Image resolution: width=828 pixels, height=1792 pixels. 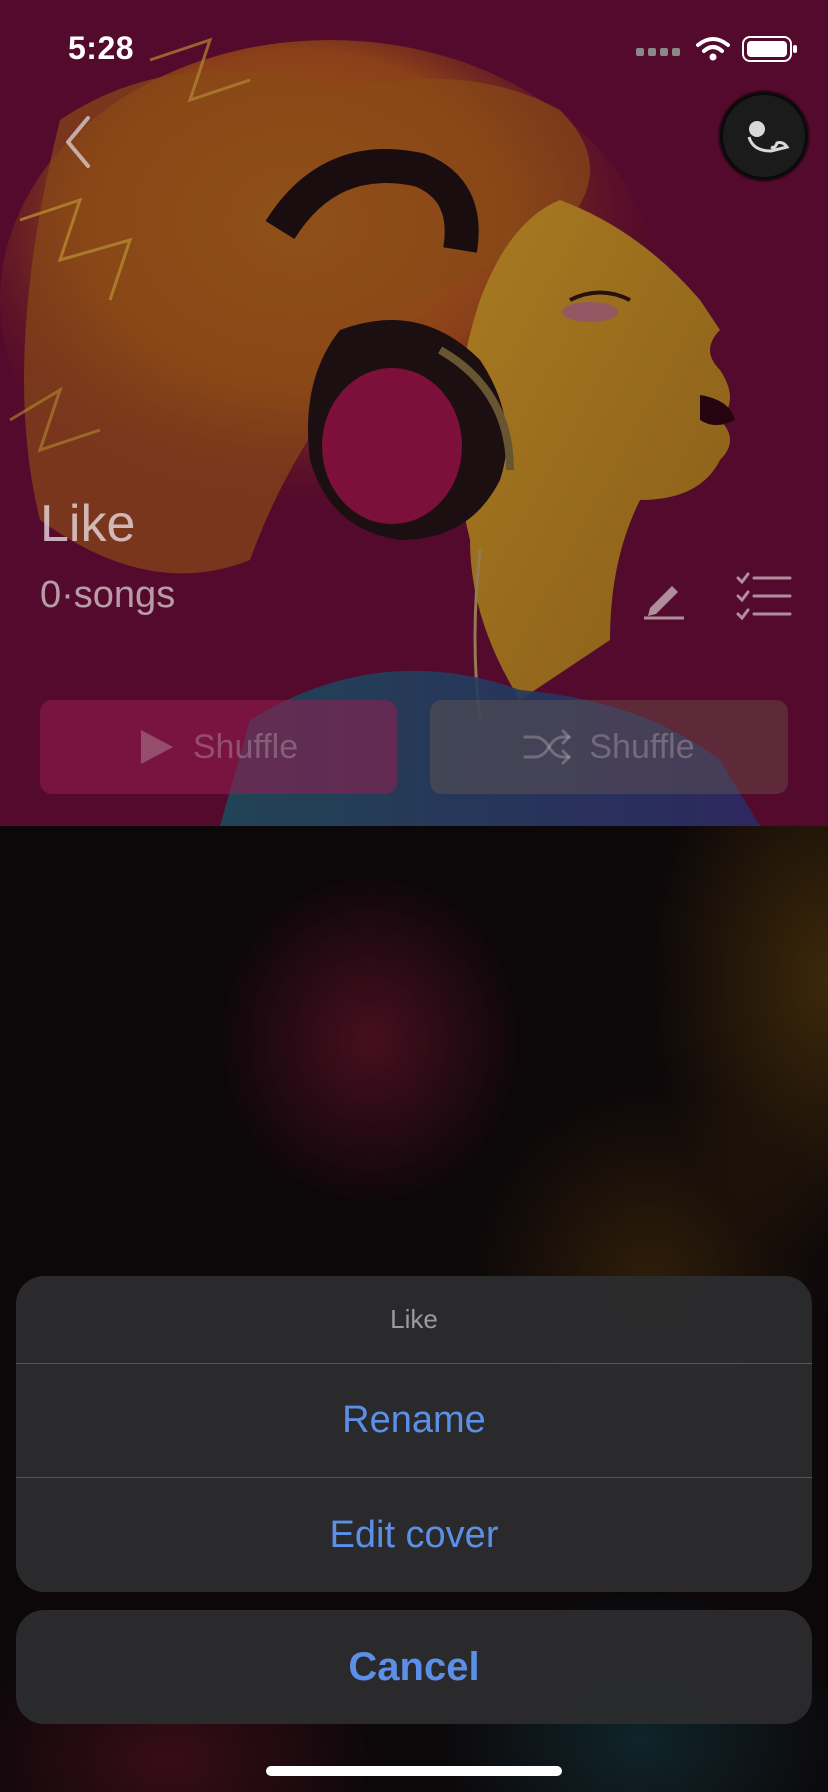 I want to click on status-icons, so click(x=717, y=51).